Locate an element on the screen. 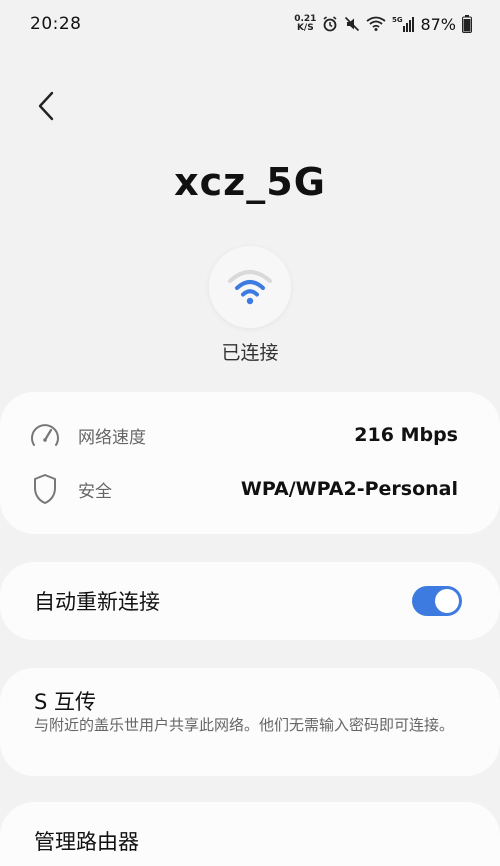 This screenshot has width=500, height=866. quick-share-title: S 互传 is located at coordinates (65, 702).